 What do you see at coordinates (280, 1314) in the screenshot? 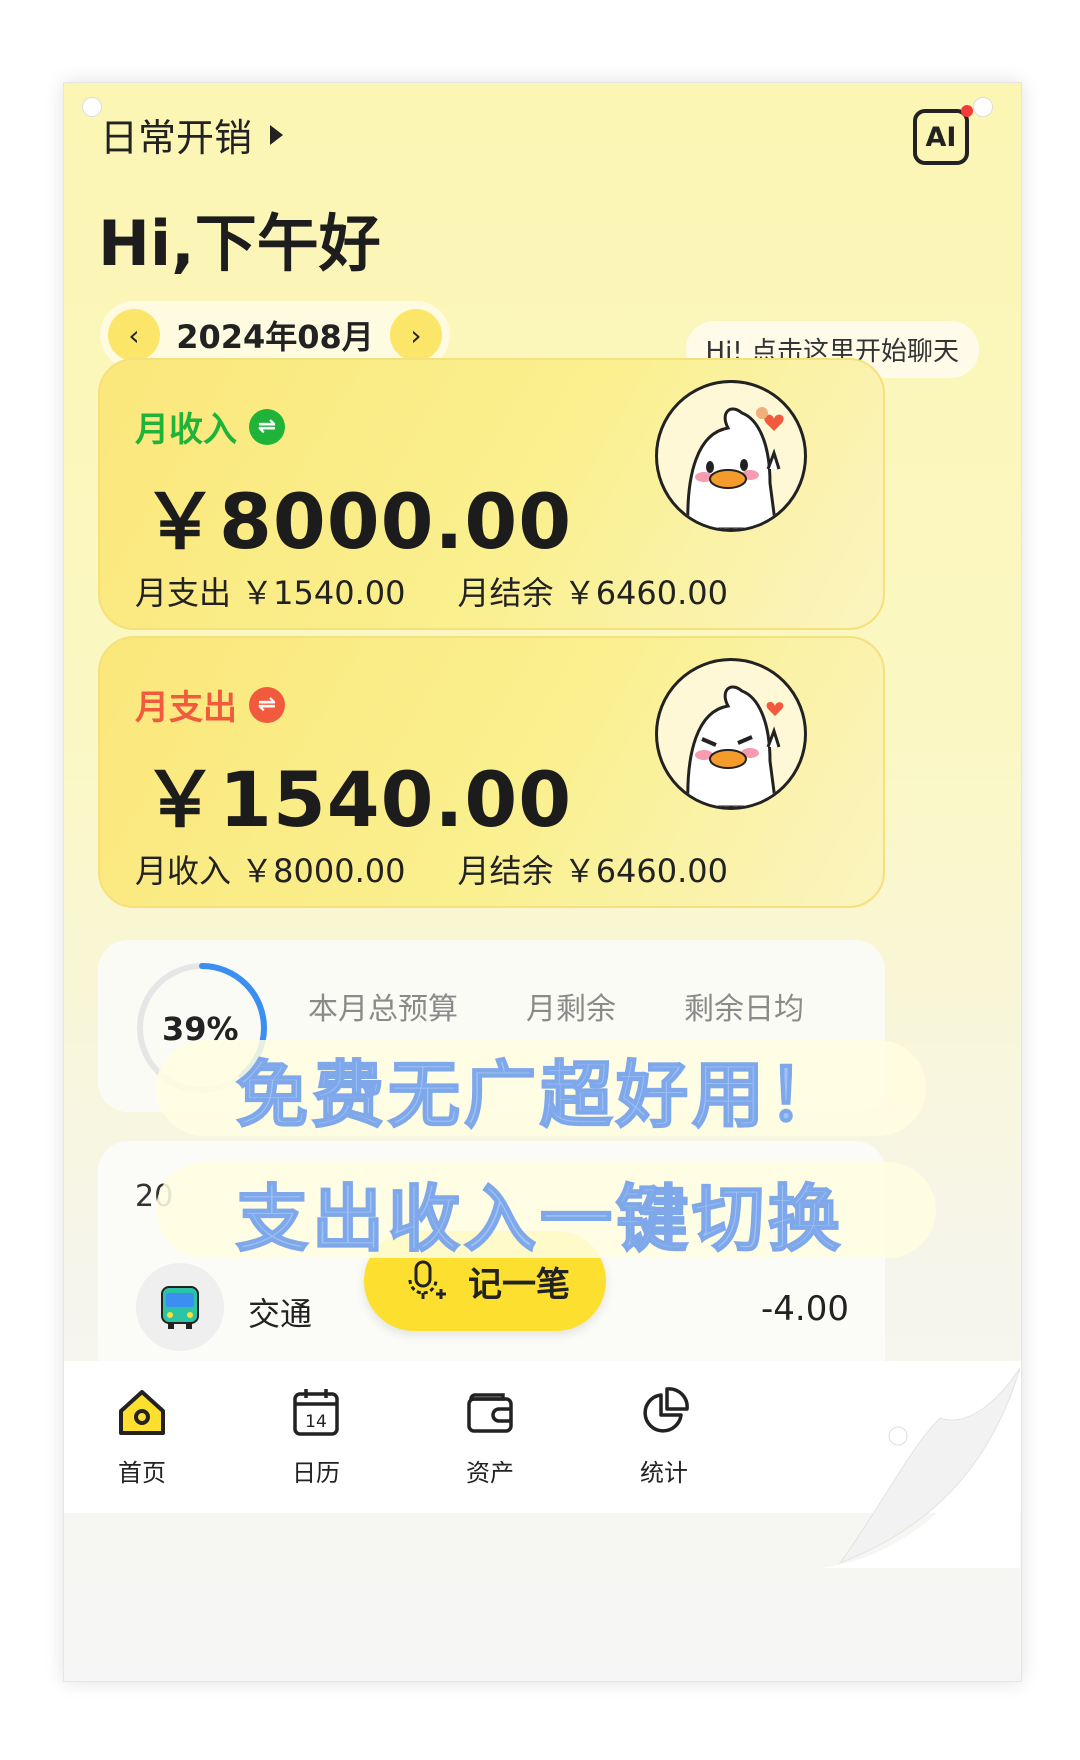
I see `list-item-category: 交通` at bounding box center [280, 1314].